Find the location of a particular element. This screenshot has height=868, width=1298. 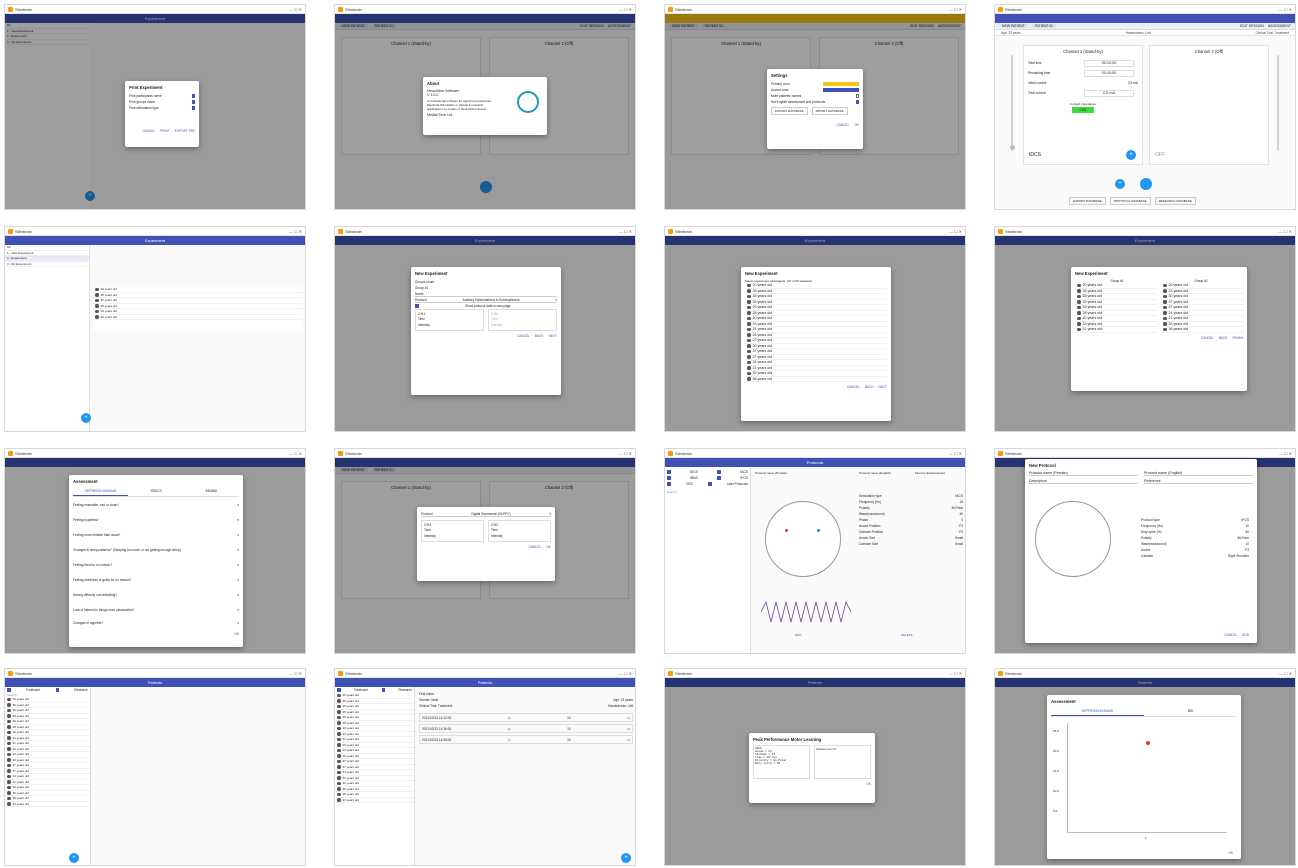

tab-ybocs: YBOCS is located at coordinates (155, 491).